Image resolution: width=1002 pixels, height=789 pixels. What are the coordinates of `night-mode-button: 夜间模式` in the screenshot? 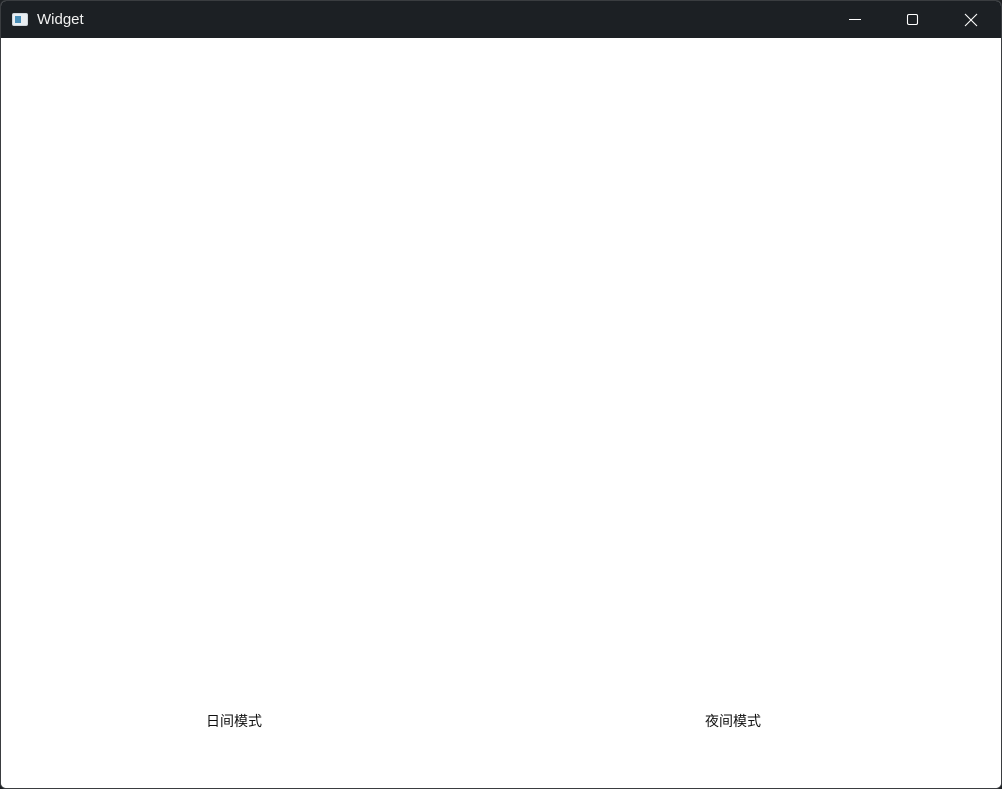 It's located at (733, 722).